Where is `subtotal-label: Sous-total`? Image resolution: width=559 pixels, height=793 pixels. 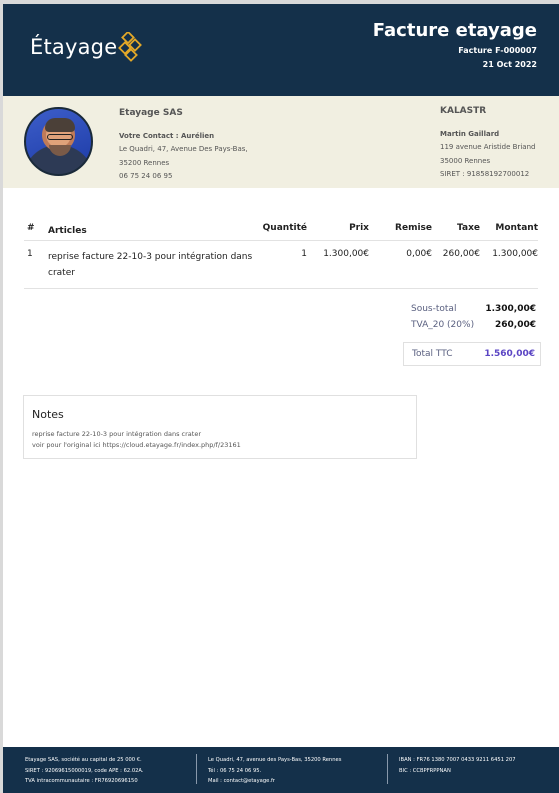 subtotal-label: Sous-total is located at coordinates (434, 309).